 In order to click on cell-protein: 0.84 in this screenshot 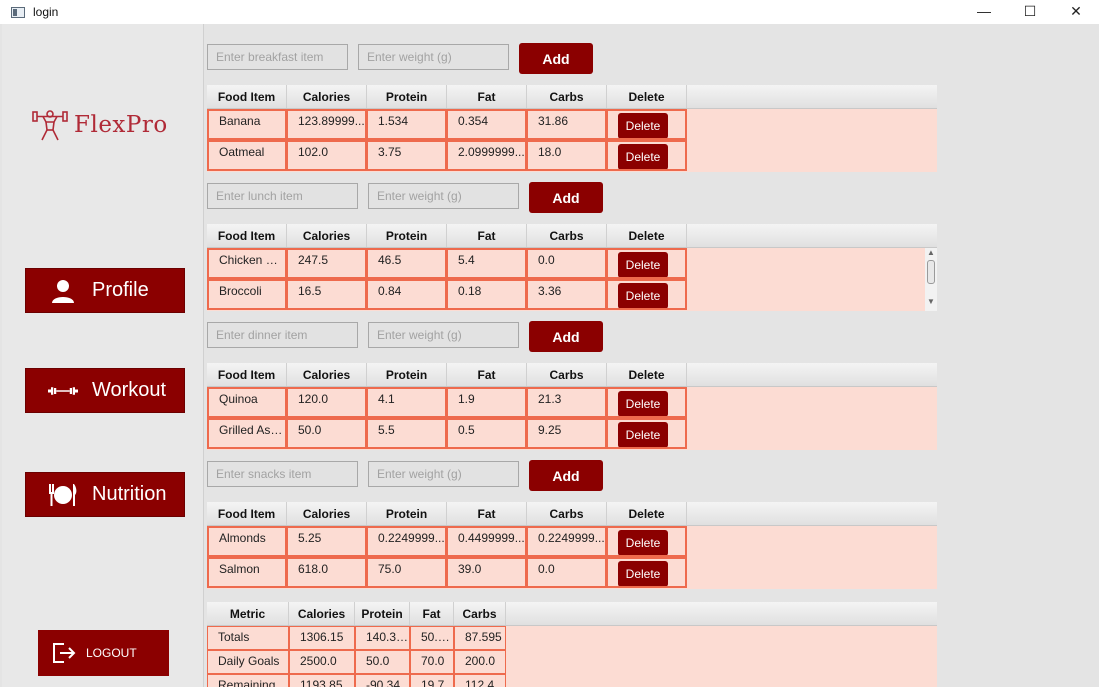, I will do `click(407, 294)`.